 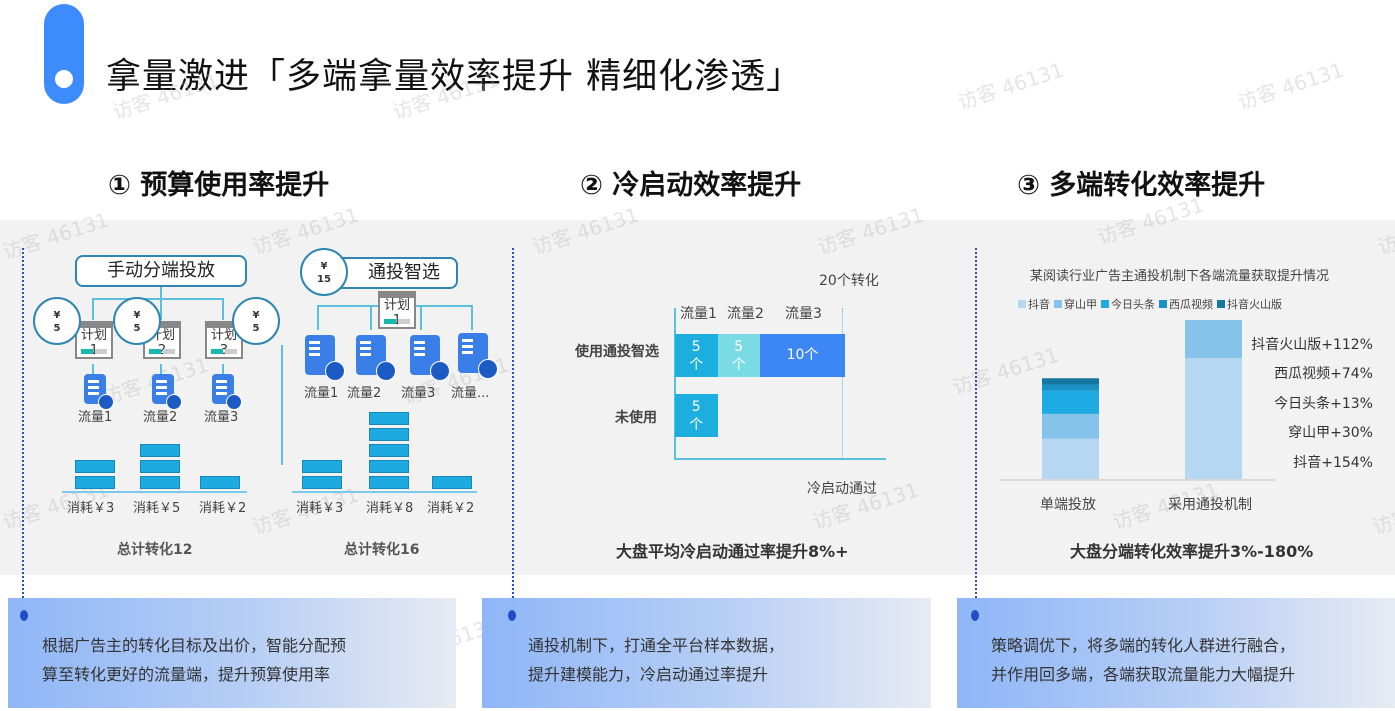 I want to click on flow-label: 流量2, so click(x=364, y=393).